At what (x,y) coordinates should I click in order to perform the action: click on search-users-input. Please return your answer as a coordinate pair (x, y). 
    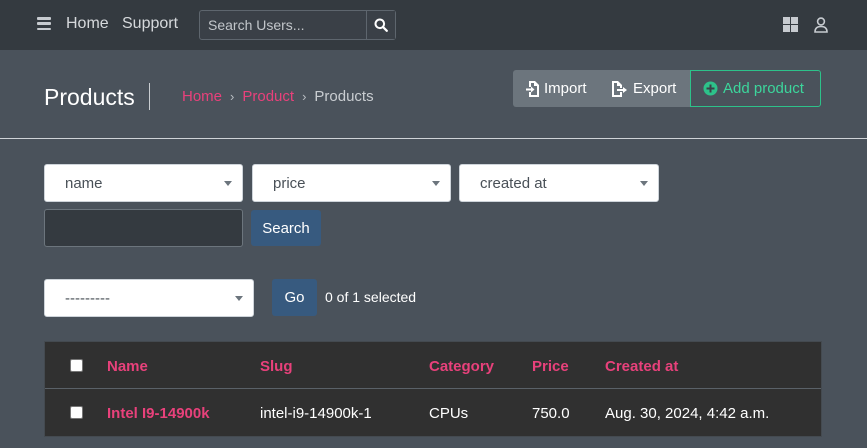
    Looking at the image, I should click on (283, 25).